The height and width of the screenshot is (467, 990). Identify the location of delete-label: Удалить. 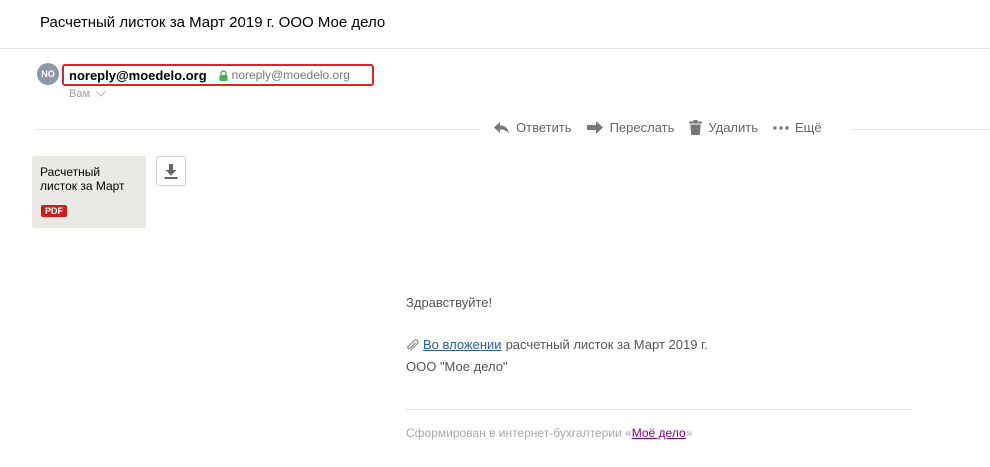
(733, 127).